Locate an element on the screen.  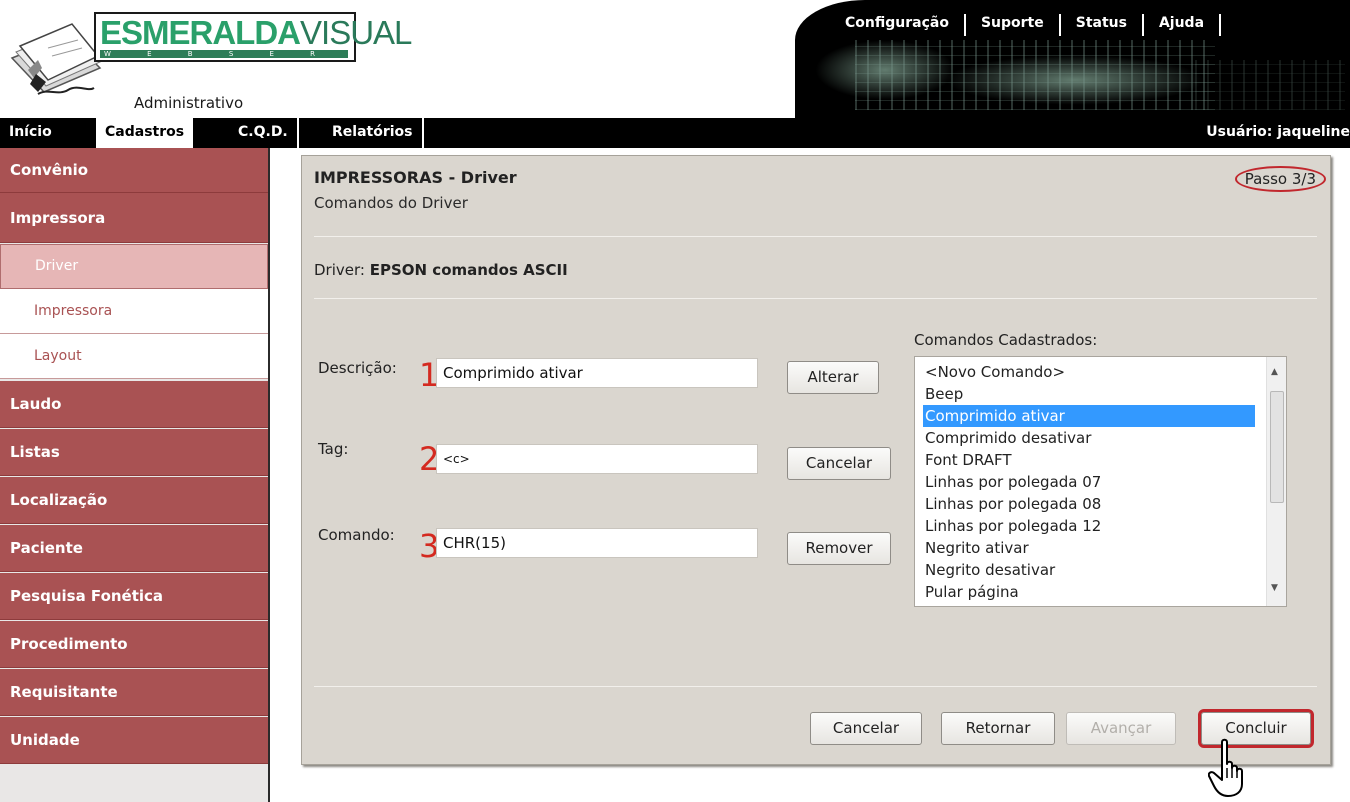
sidebar-item-procedimento: Procedimento is located at coordinates (134, 644).